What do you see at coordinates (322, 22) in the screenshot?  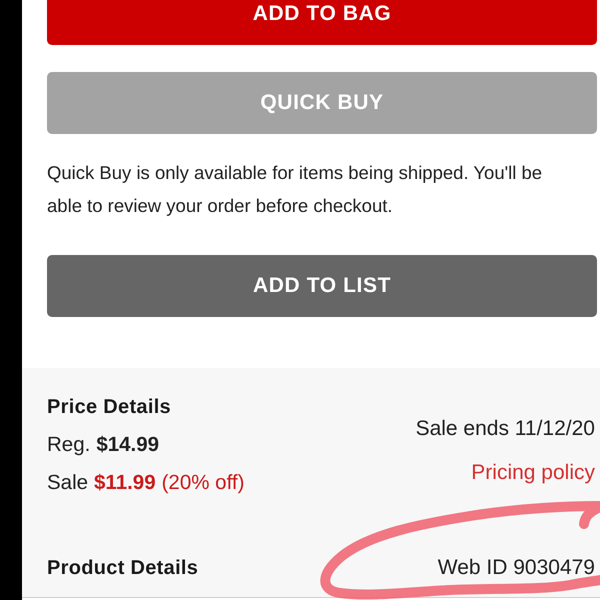 I see `add-to-bag-button: ADD TO BAG` at bounding box center [322, 22].